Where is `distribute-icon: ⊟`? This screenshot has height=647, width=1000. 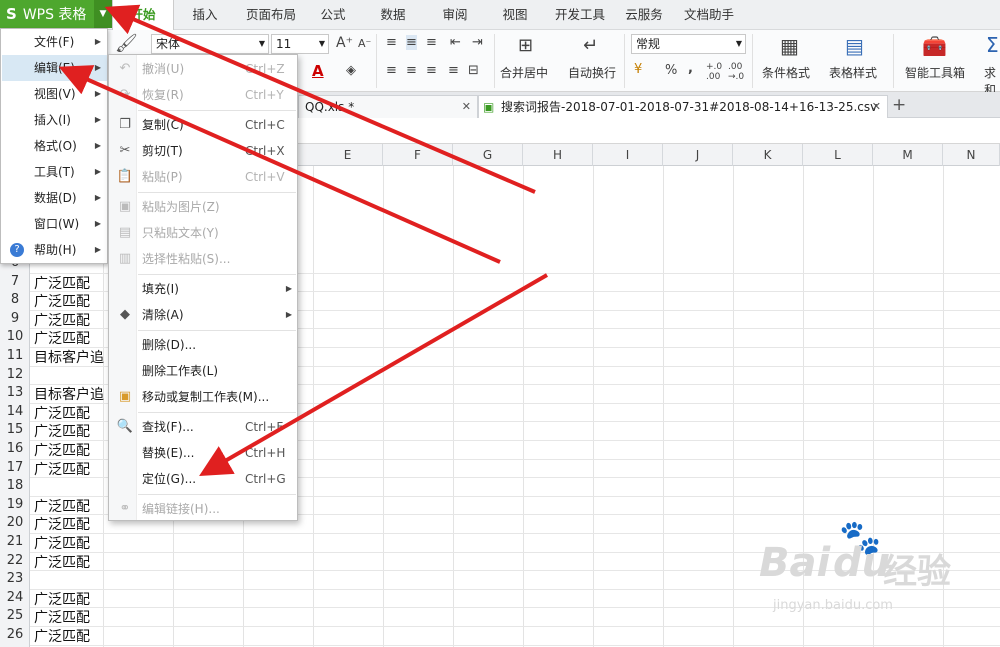 distribute-icon: ⊟ is located at coordinates (473, 70).